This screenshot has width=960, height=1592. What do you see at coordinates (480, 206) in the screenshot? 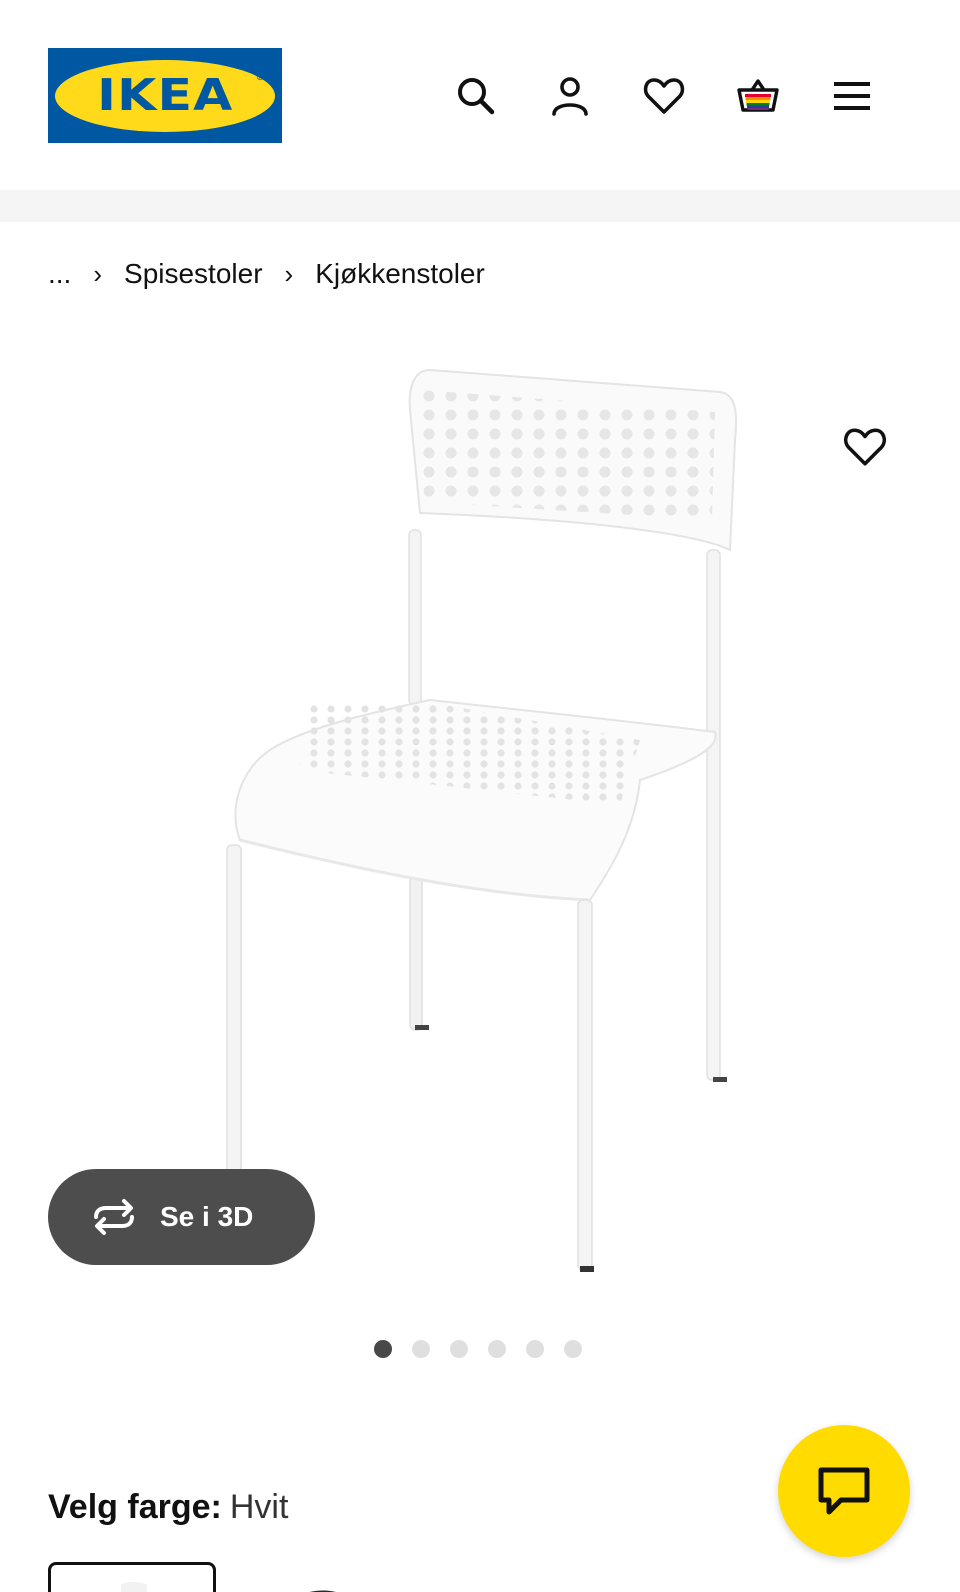
I see `promo-band` at bounding box center [480, 206].